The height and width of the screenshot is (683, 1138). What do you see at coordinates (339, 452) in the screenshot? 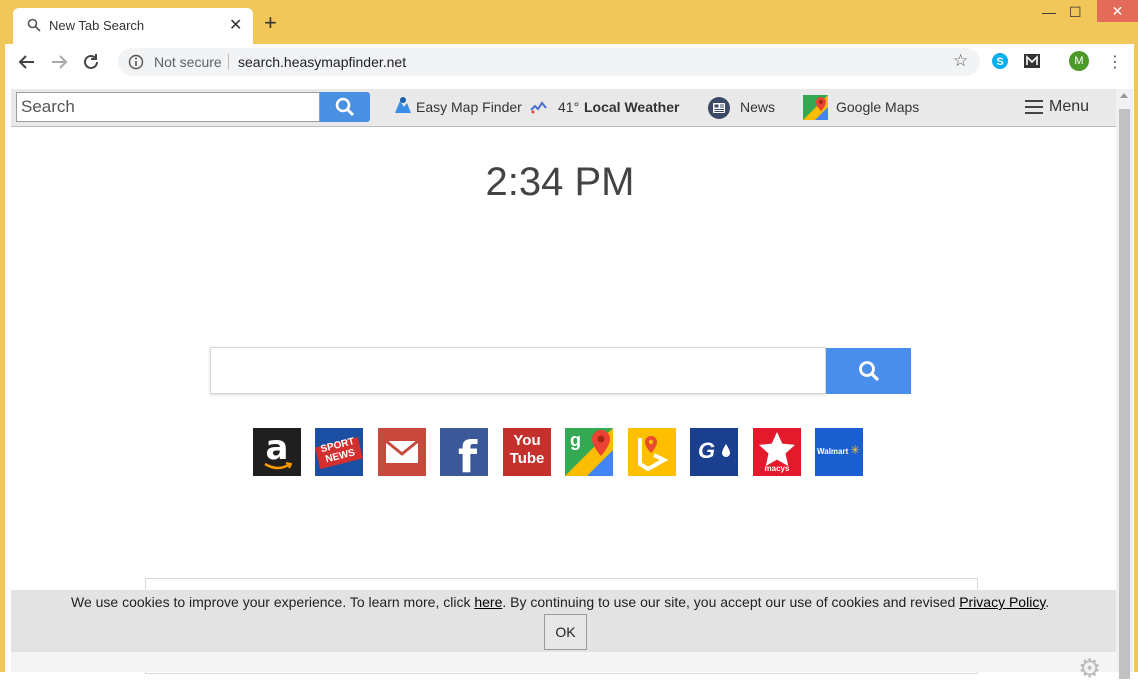
I see `sport-news-shortcut: SPORT NEWS` at bounding box center [339, 452].